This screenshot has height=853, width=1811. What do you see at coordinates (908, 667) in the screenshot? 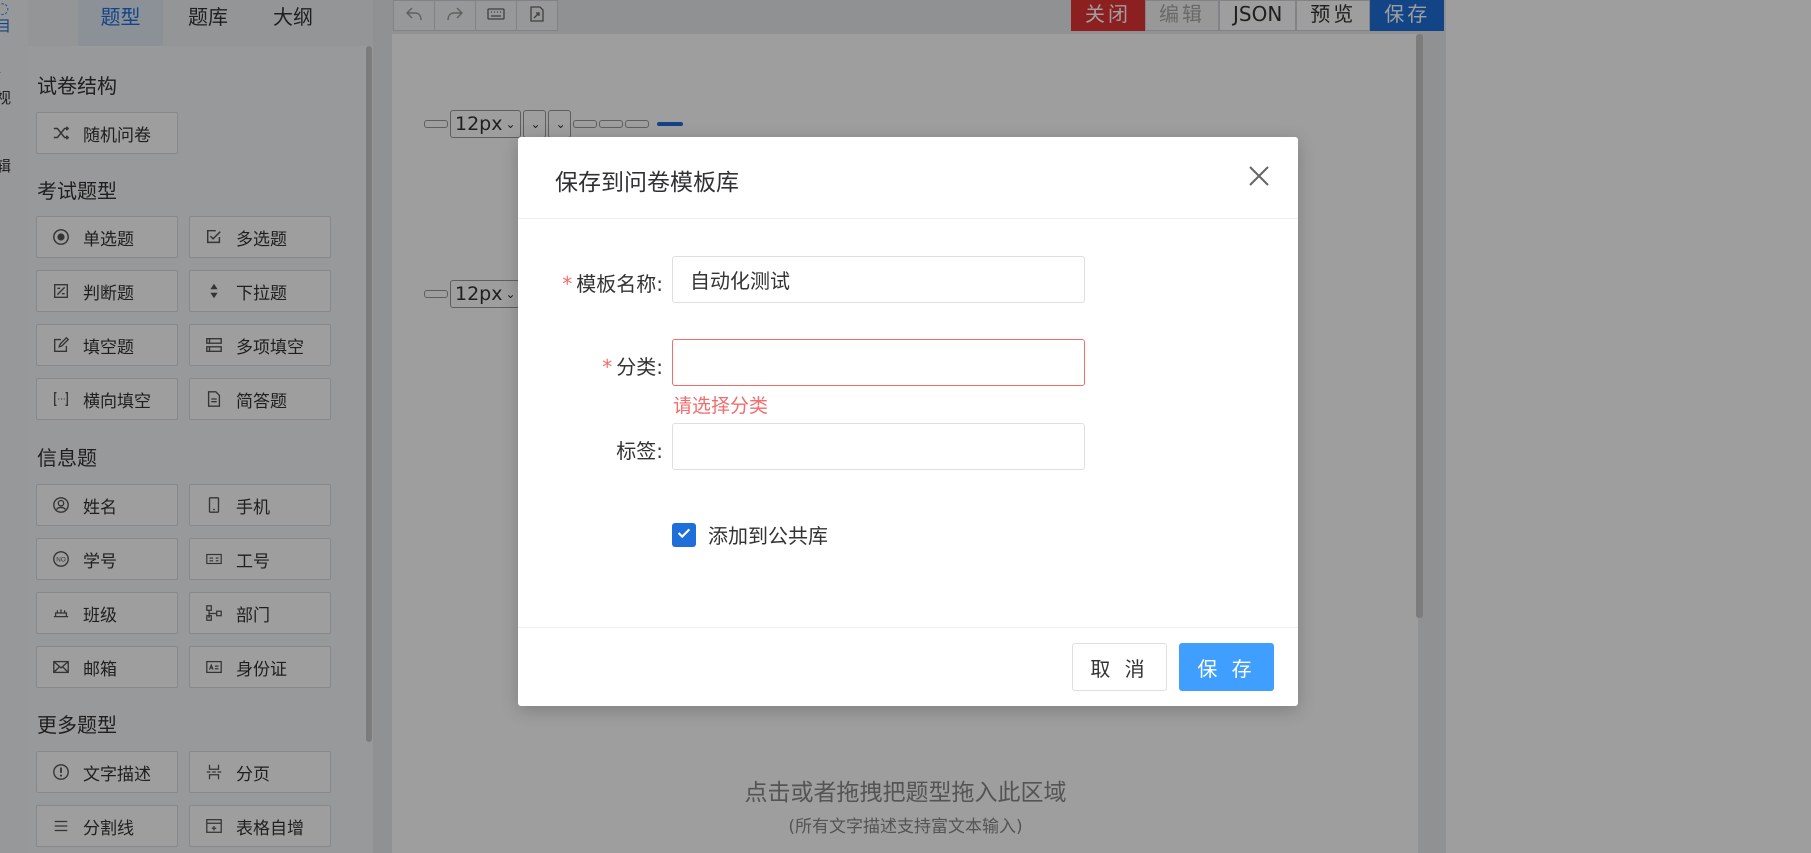
I see `dialog-footer: 取 消 保 存` at bounding box center [908, 667].